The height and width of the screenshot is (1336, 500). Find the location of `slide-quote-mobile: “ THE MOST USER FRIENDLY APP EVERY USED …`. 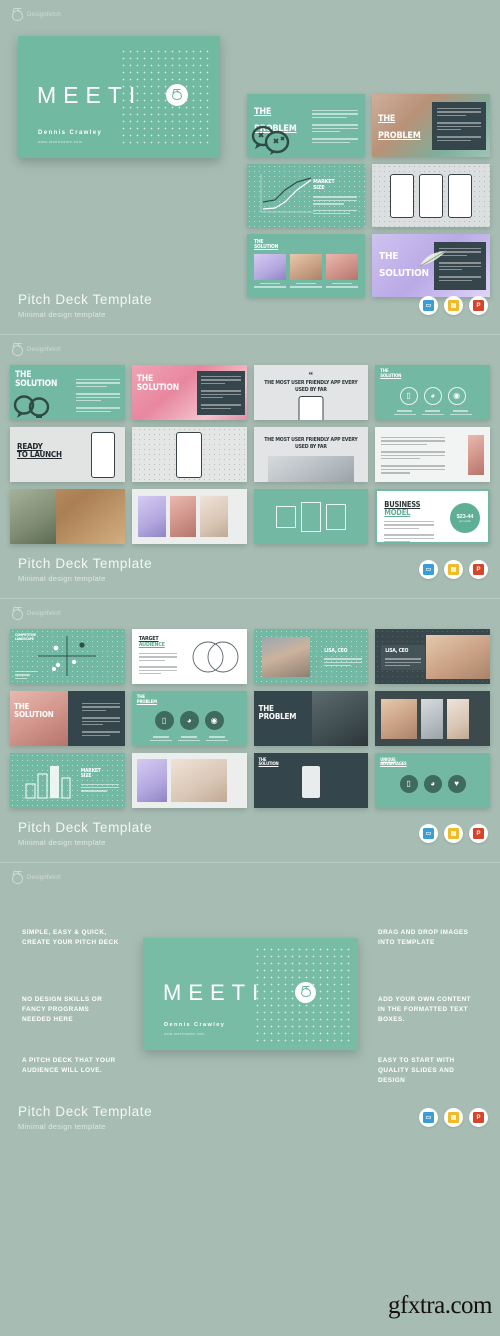

slide-quote-mobile: “ THE MOST USER FRIENDLY APP EVERY USED … is located at coordinates (311, 392).